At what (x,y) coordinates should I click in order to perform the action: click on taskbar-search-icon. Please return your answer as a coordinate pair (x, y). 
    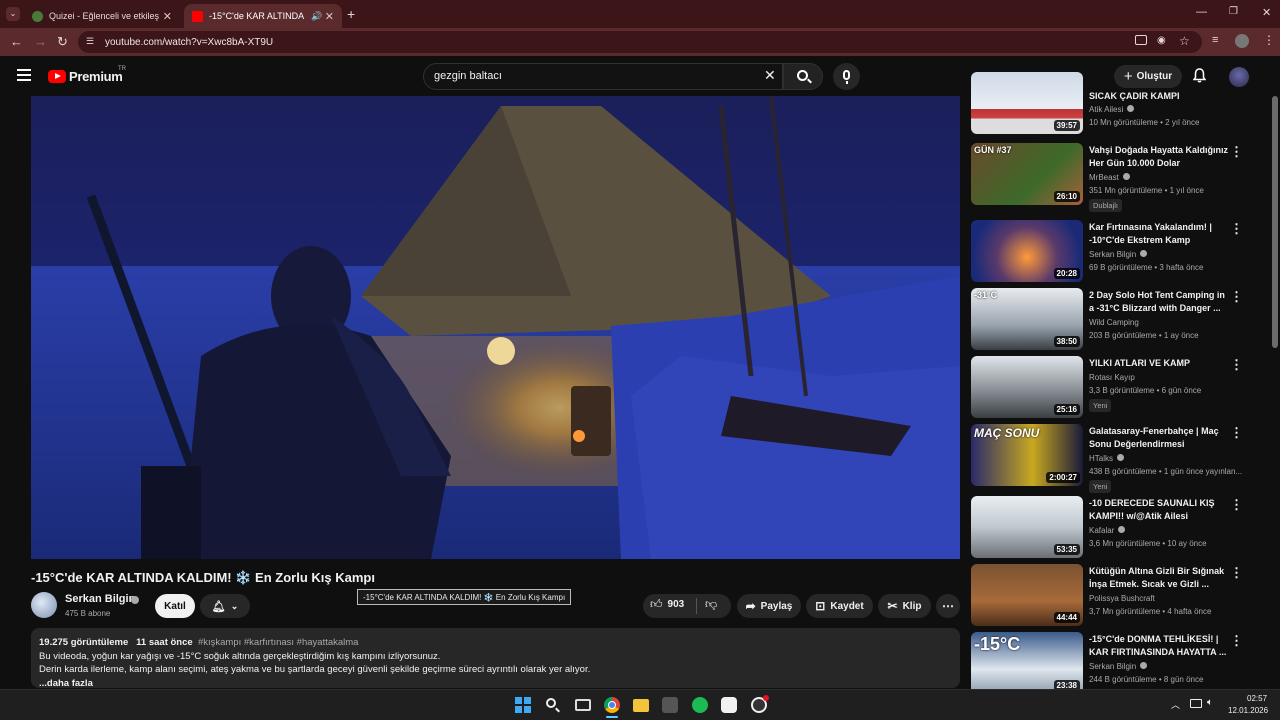
    Looking at the image, I should click on (553, 705).